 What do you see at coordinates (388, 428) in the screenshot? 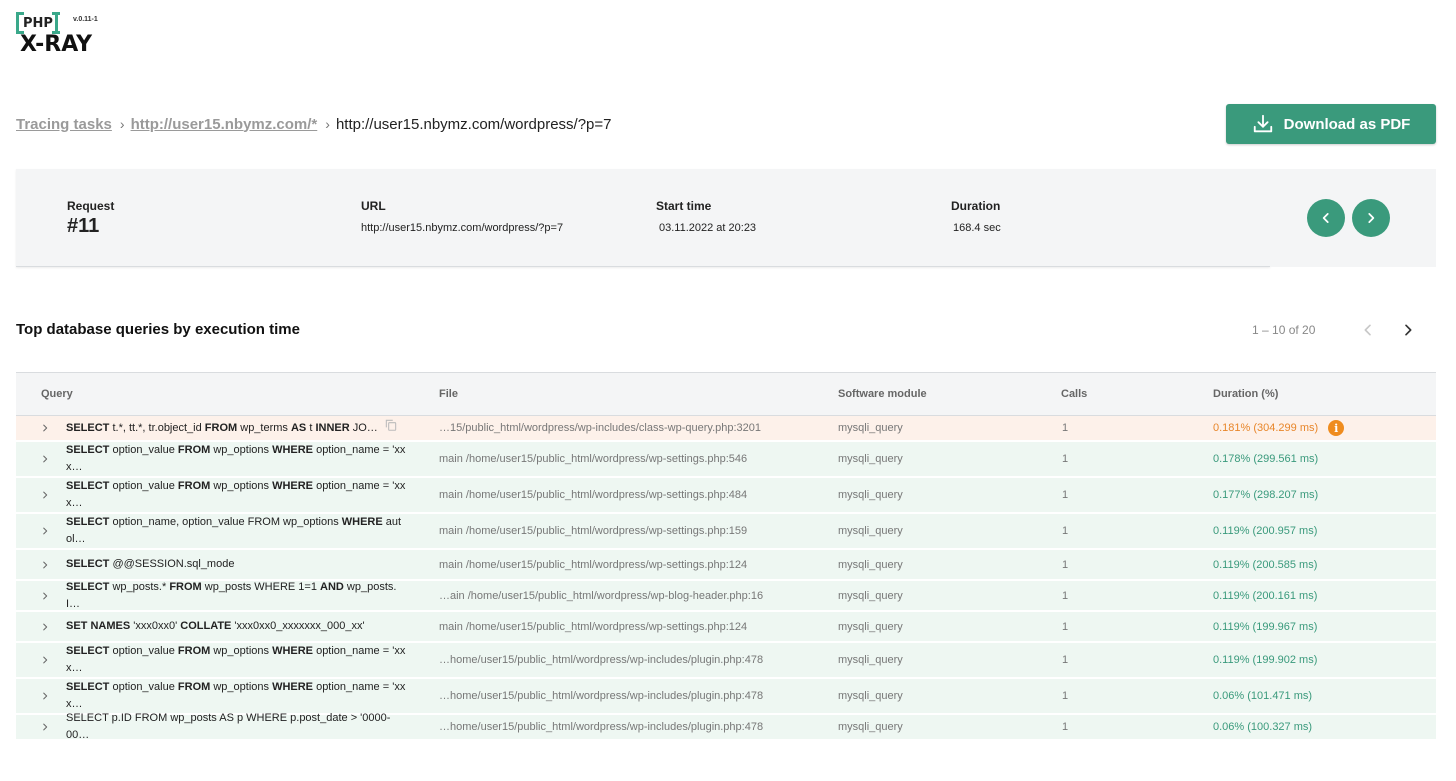
I see `copy-icon` at bounding box center [388, 428].